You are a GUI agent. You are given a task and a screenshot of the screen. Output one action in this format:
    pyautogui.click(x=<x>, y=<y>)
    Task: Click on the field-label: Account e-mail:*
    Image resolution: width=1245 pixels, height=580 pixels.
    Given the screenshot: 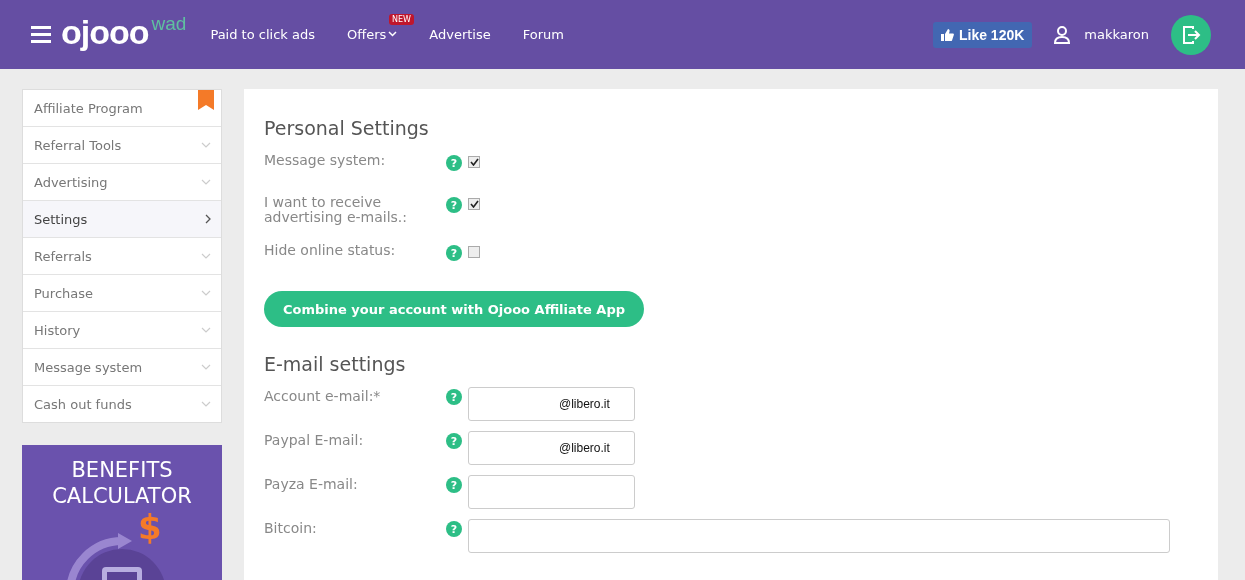 What is the action you would take?
    pyautogui.click(x=323, y=395)
    